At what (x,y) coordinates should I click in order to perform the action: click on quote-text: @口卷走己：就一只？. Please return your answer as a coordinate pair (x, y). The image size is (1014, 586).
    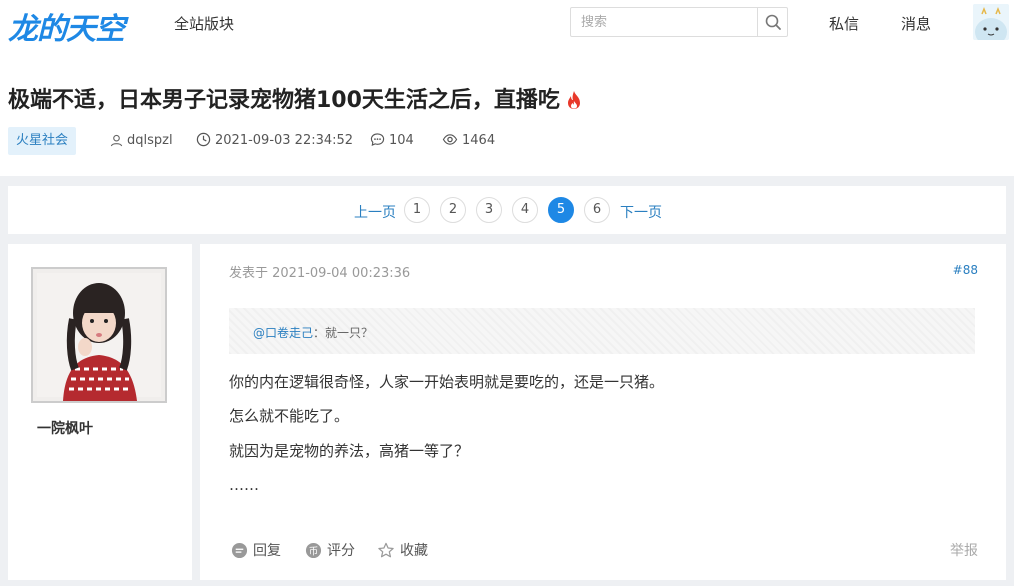
    Looking at the image, I should click on (313, 332).